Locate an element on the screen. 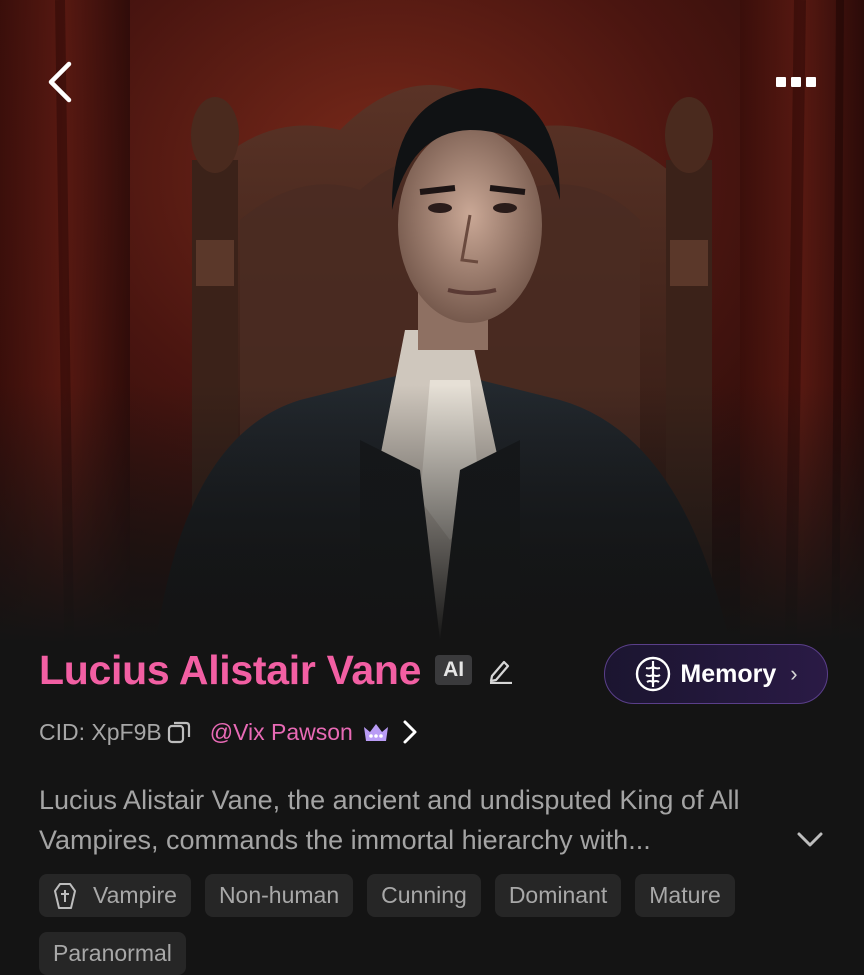 This screenshot has width=864, height=975. crown-icon is located at coordinates (375, 732).